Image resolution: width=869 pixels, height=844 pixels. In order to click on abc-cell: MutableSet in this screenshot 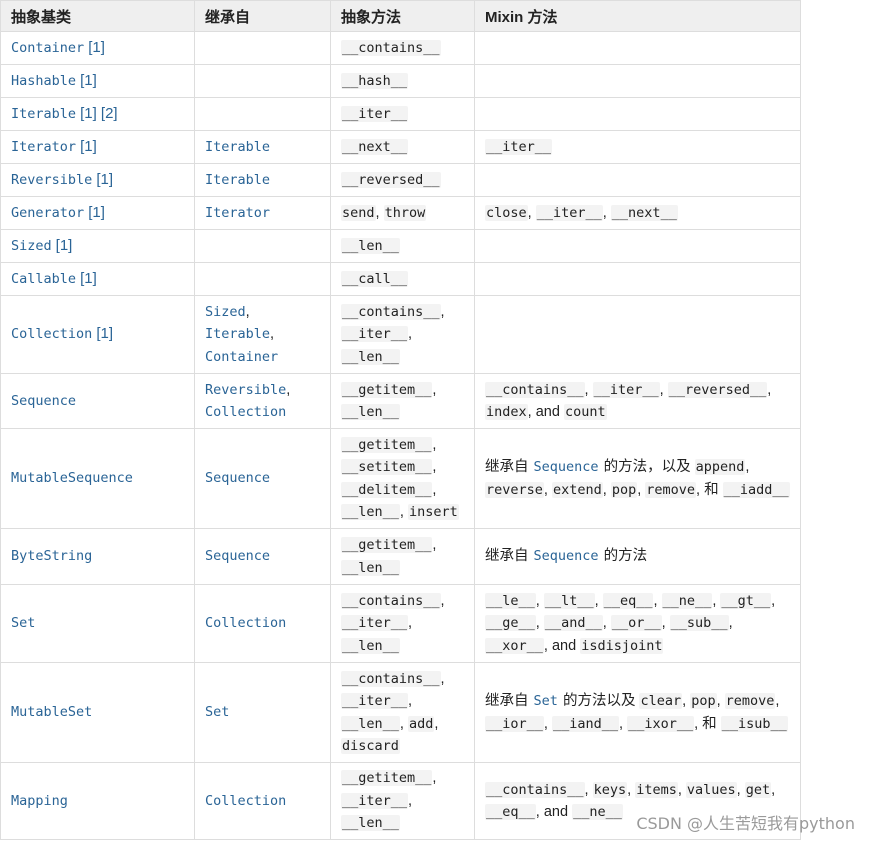, I will do `click(97, 712)`.